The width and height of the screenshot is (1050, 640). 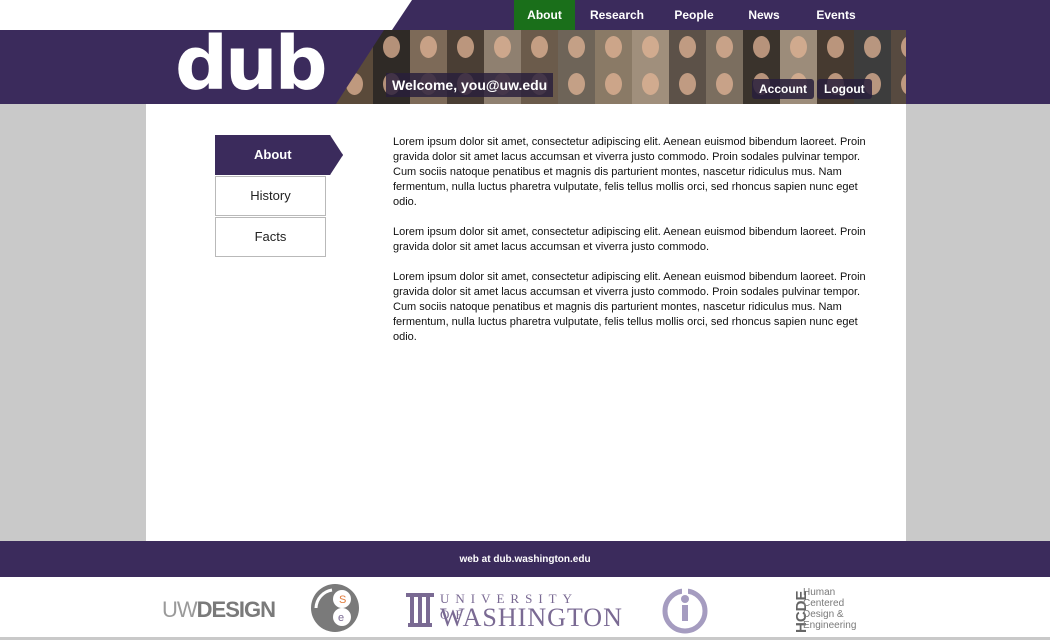 I want to click on hcde-line: Human, so click(x=819, y=592).